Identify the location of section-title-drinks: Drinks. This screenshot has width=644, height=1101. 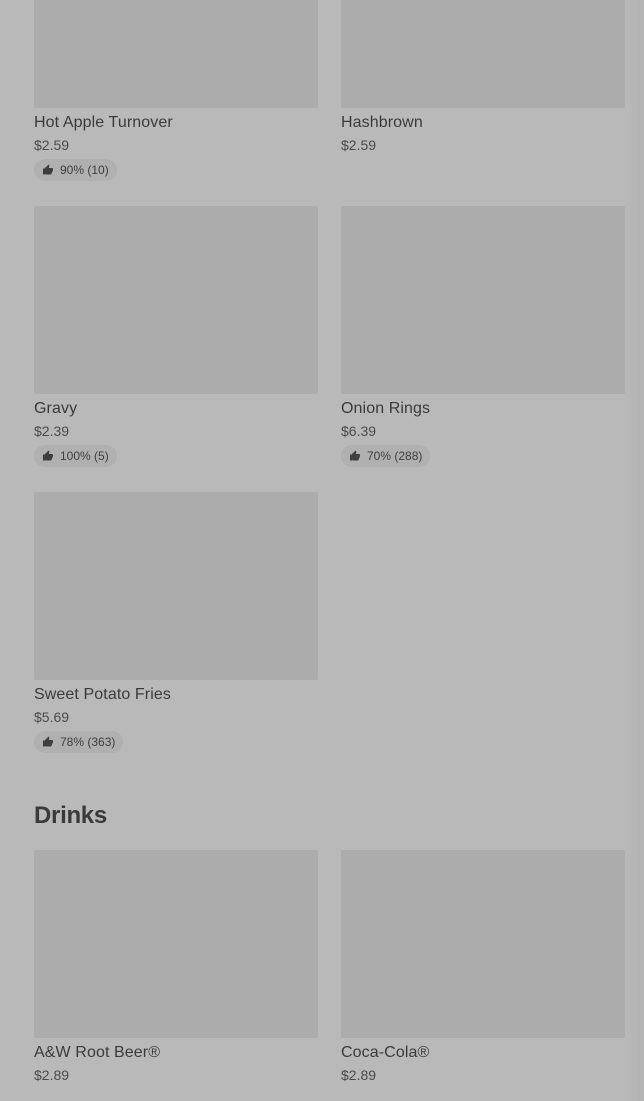
(70, 815).